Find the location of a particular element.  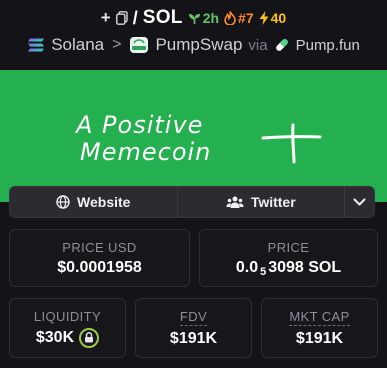

chain-name-link: Solana is located at coordinates (77, 45).